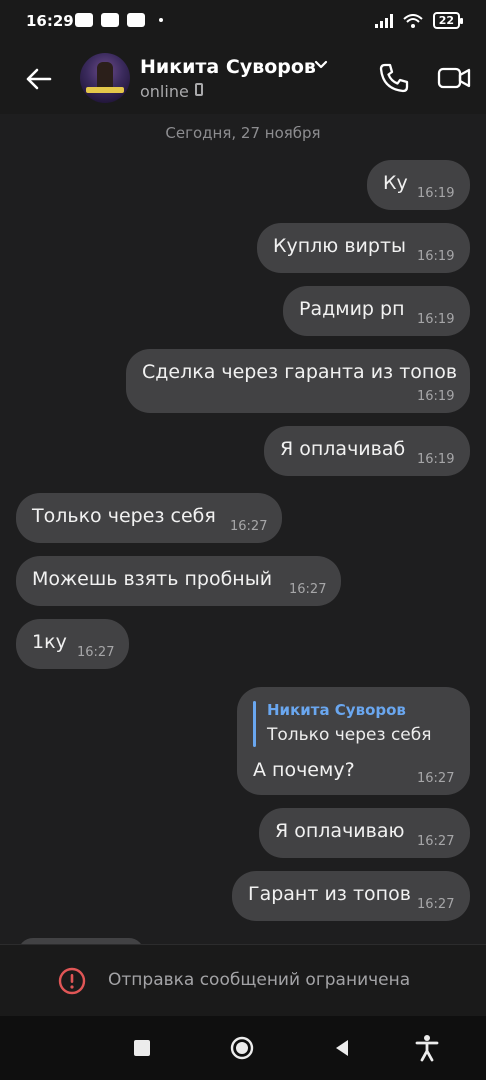 This screenshot has height=1080, width=486. What do you see at coordinates (72, 981) in the screenshot?
I see `warning-icon` at bounding box center [72, 981].